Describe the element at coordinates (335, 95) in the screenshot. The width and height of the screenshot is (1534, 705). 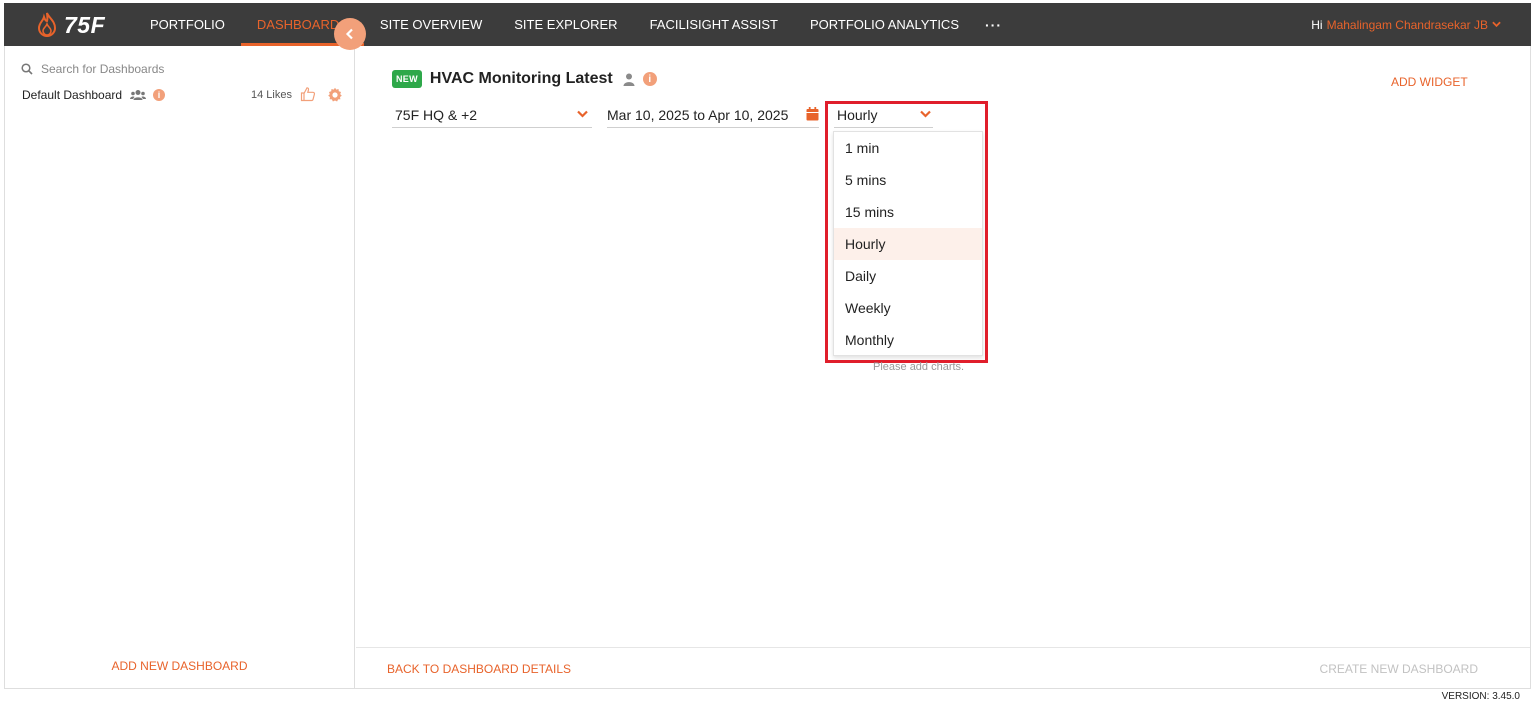
I see `gear-icon` at that location.